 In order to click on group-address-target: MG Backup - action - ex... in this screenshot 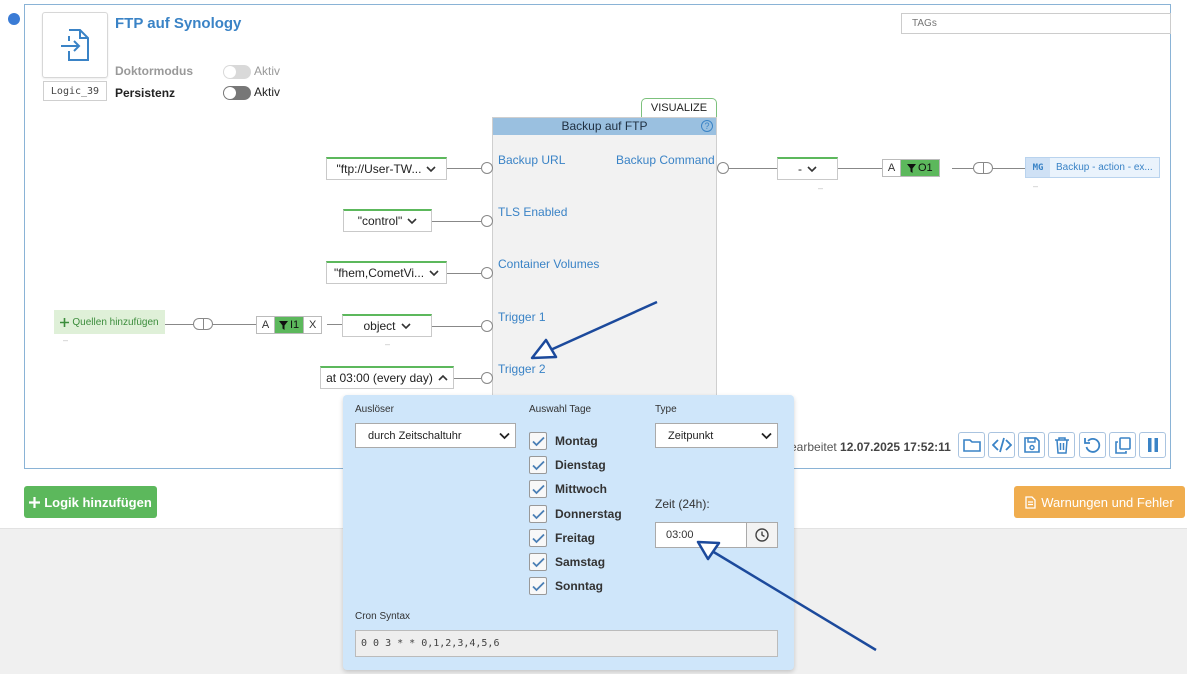, I will do `click(1092, 167)`.